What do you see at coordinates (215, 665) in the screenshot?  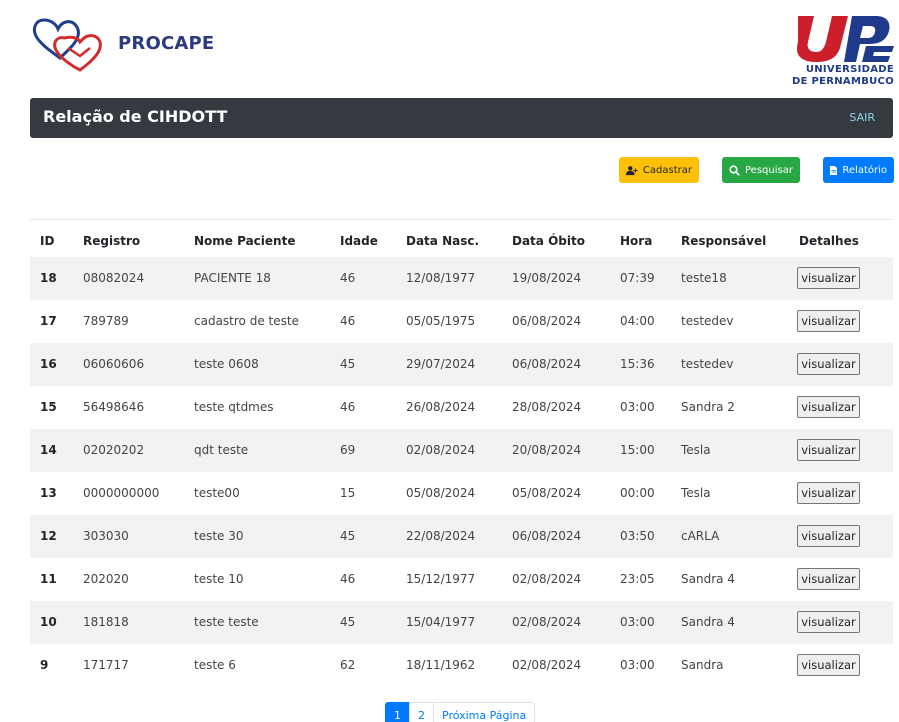 I see `cell-nome: teste 6` at bounding box center [215, 665].